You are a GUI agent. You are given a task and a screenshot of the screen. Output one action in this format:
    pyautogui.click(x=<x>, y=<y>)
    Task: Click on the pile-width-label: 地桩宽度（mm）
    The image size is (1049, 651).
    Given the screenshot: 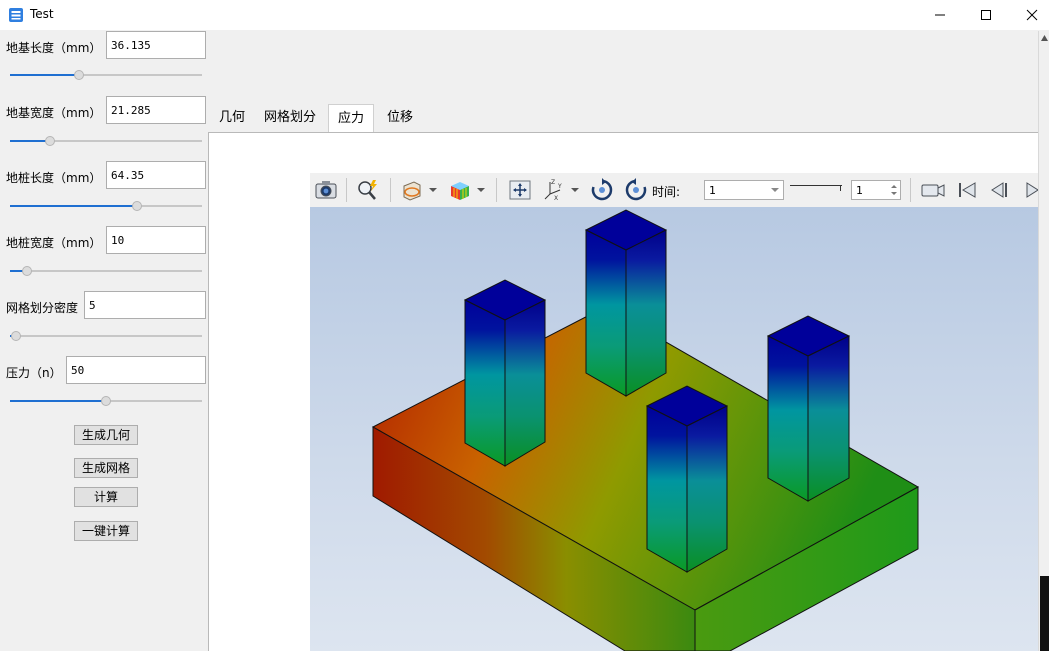 What is the action you would take?
    pyautogui.click(x=54, y=243)
    